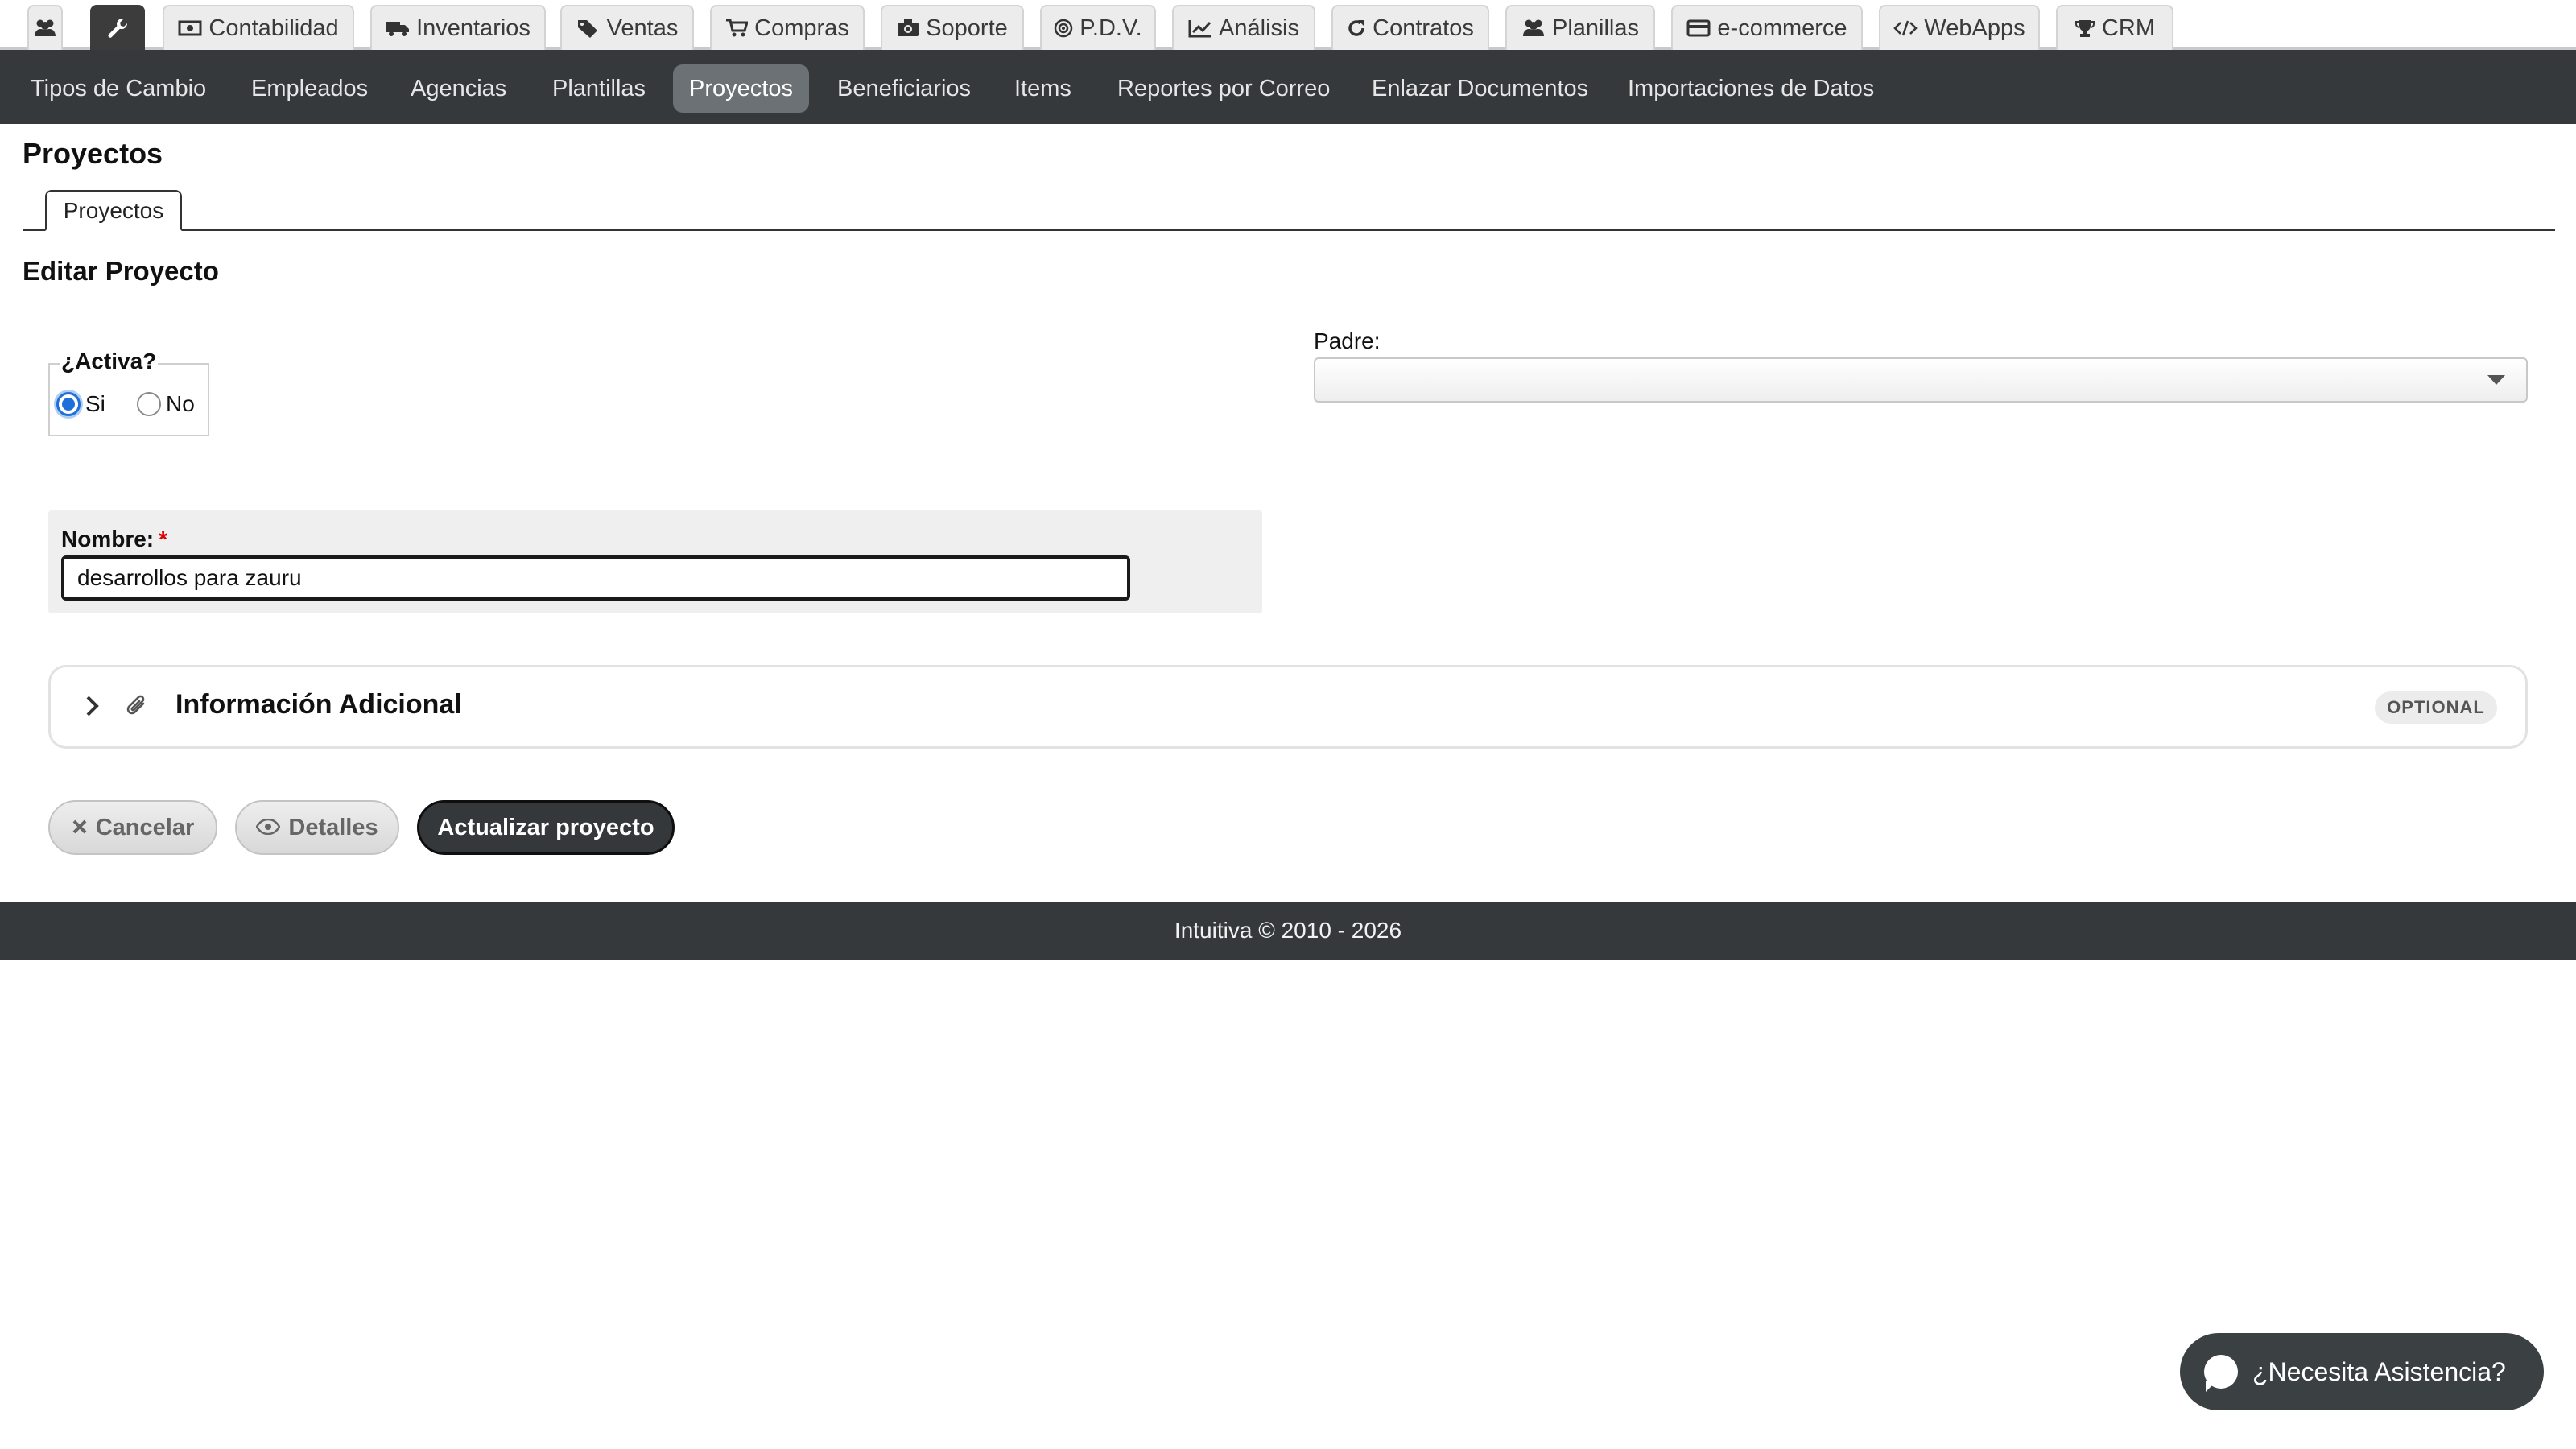 The image size is (2576, 1449). Describe the element at coordinates (108, 538) in the screenshot. I see `nombre-label-text: Nombre:` at that location.